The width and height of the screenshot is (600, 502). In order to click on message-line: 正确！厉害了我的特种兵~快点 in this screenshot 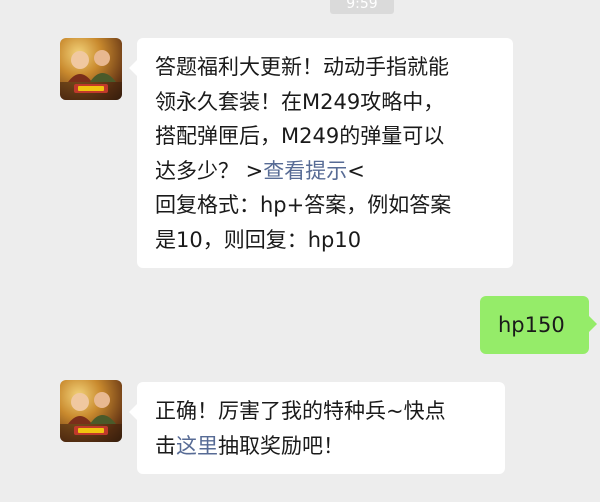, I will do `click(300, 411)`.